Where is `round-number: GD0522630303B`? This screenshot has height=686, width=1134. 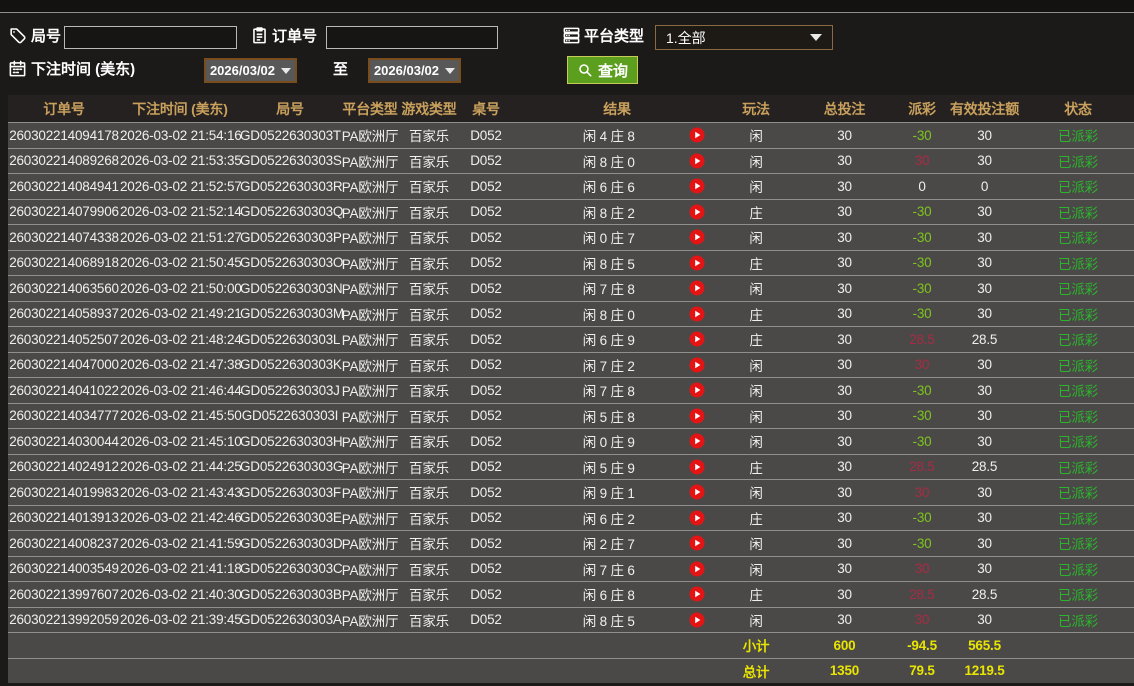
round-number: GD0522630303B is located at coordinates (291, 594).